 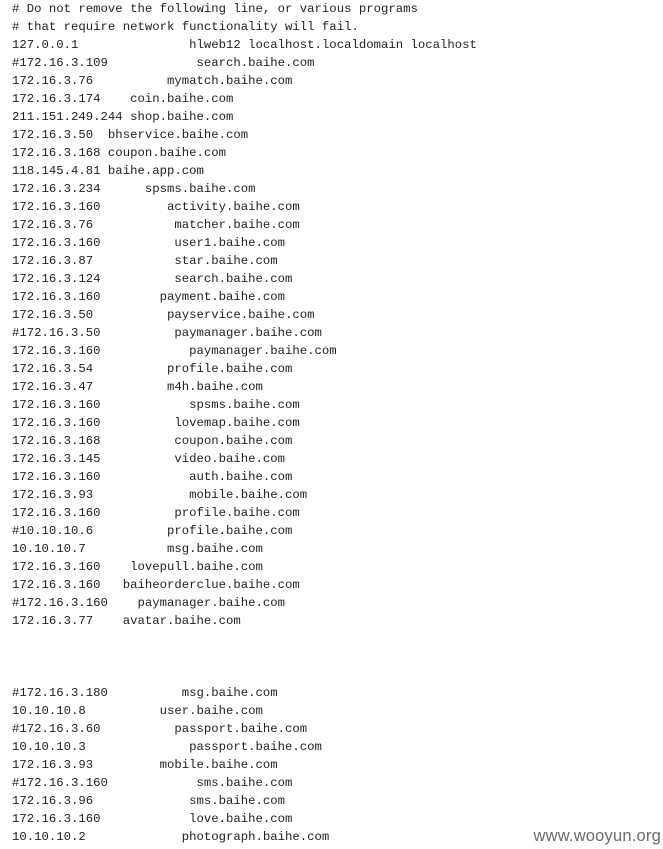 I want to click on text-line: 172.16.3.160 love.baihe.com, so click(x=152, y=819).